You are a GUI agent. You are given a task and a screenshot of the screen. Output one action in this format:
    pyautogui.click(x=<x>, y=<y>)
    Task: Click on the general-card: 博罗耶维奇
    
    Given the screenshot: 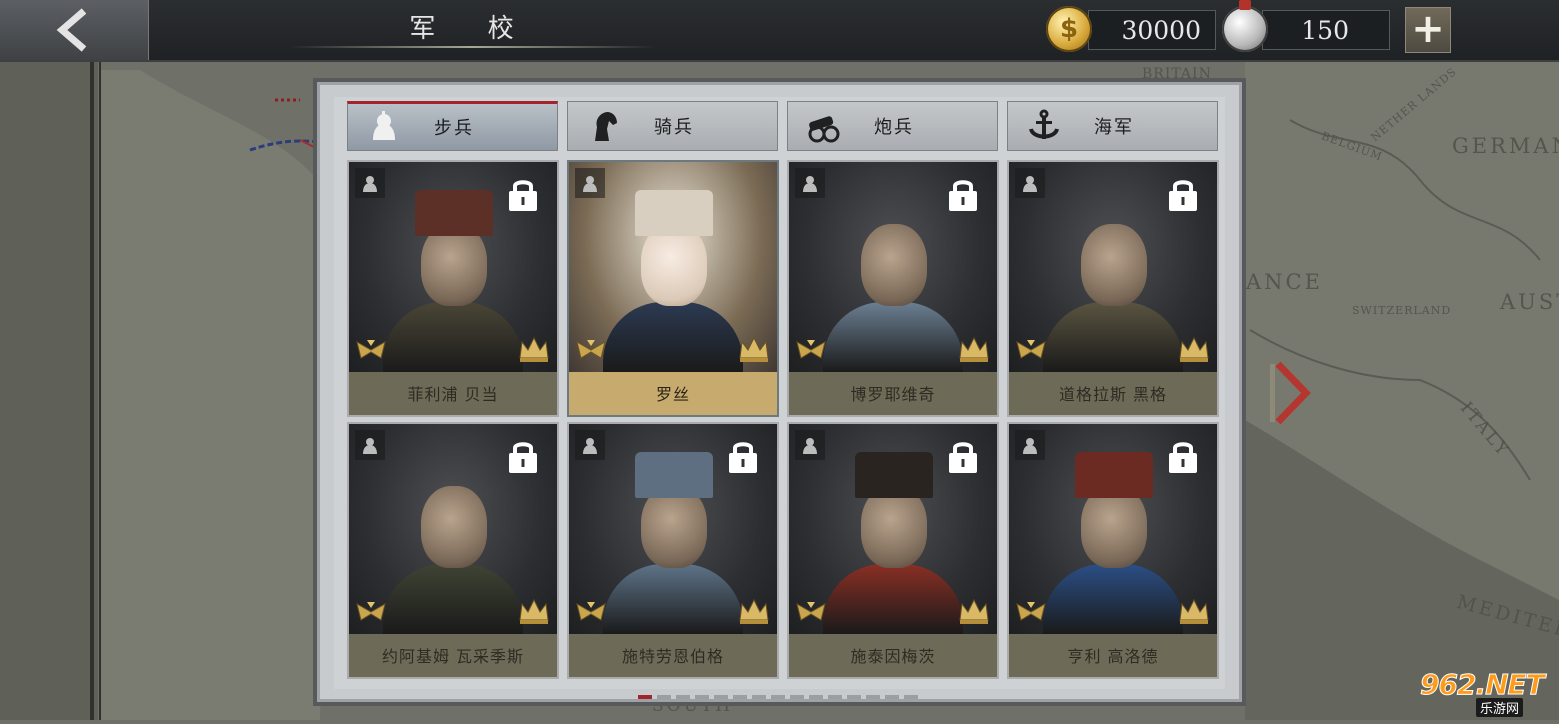 What is the action you would take?
    pyautogui.click(x=893, y=288)
    